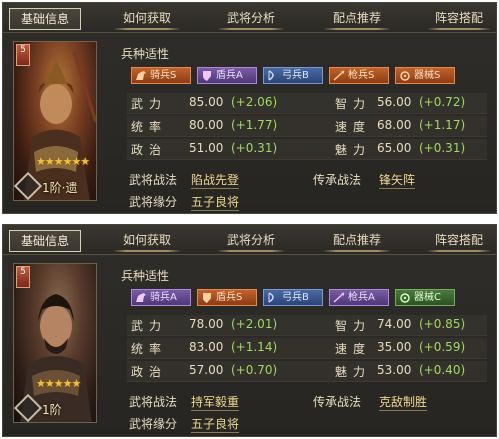  I want to click on tier-value: 5, so click(23, 50).